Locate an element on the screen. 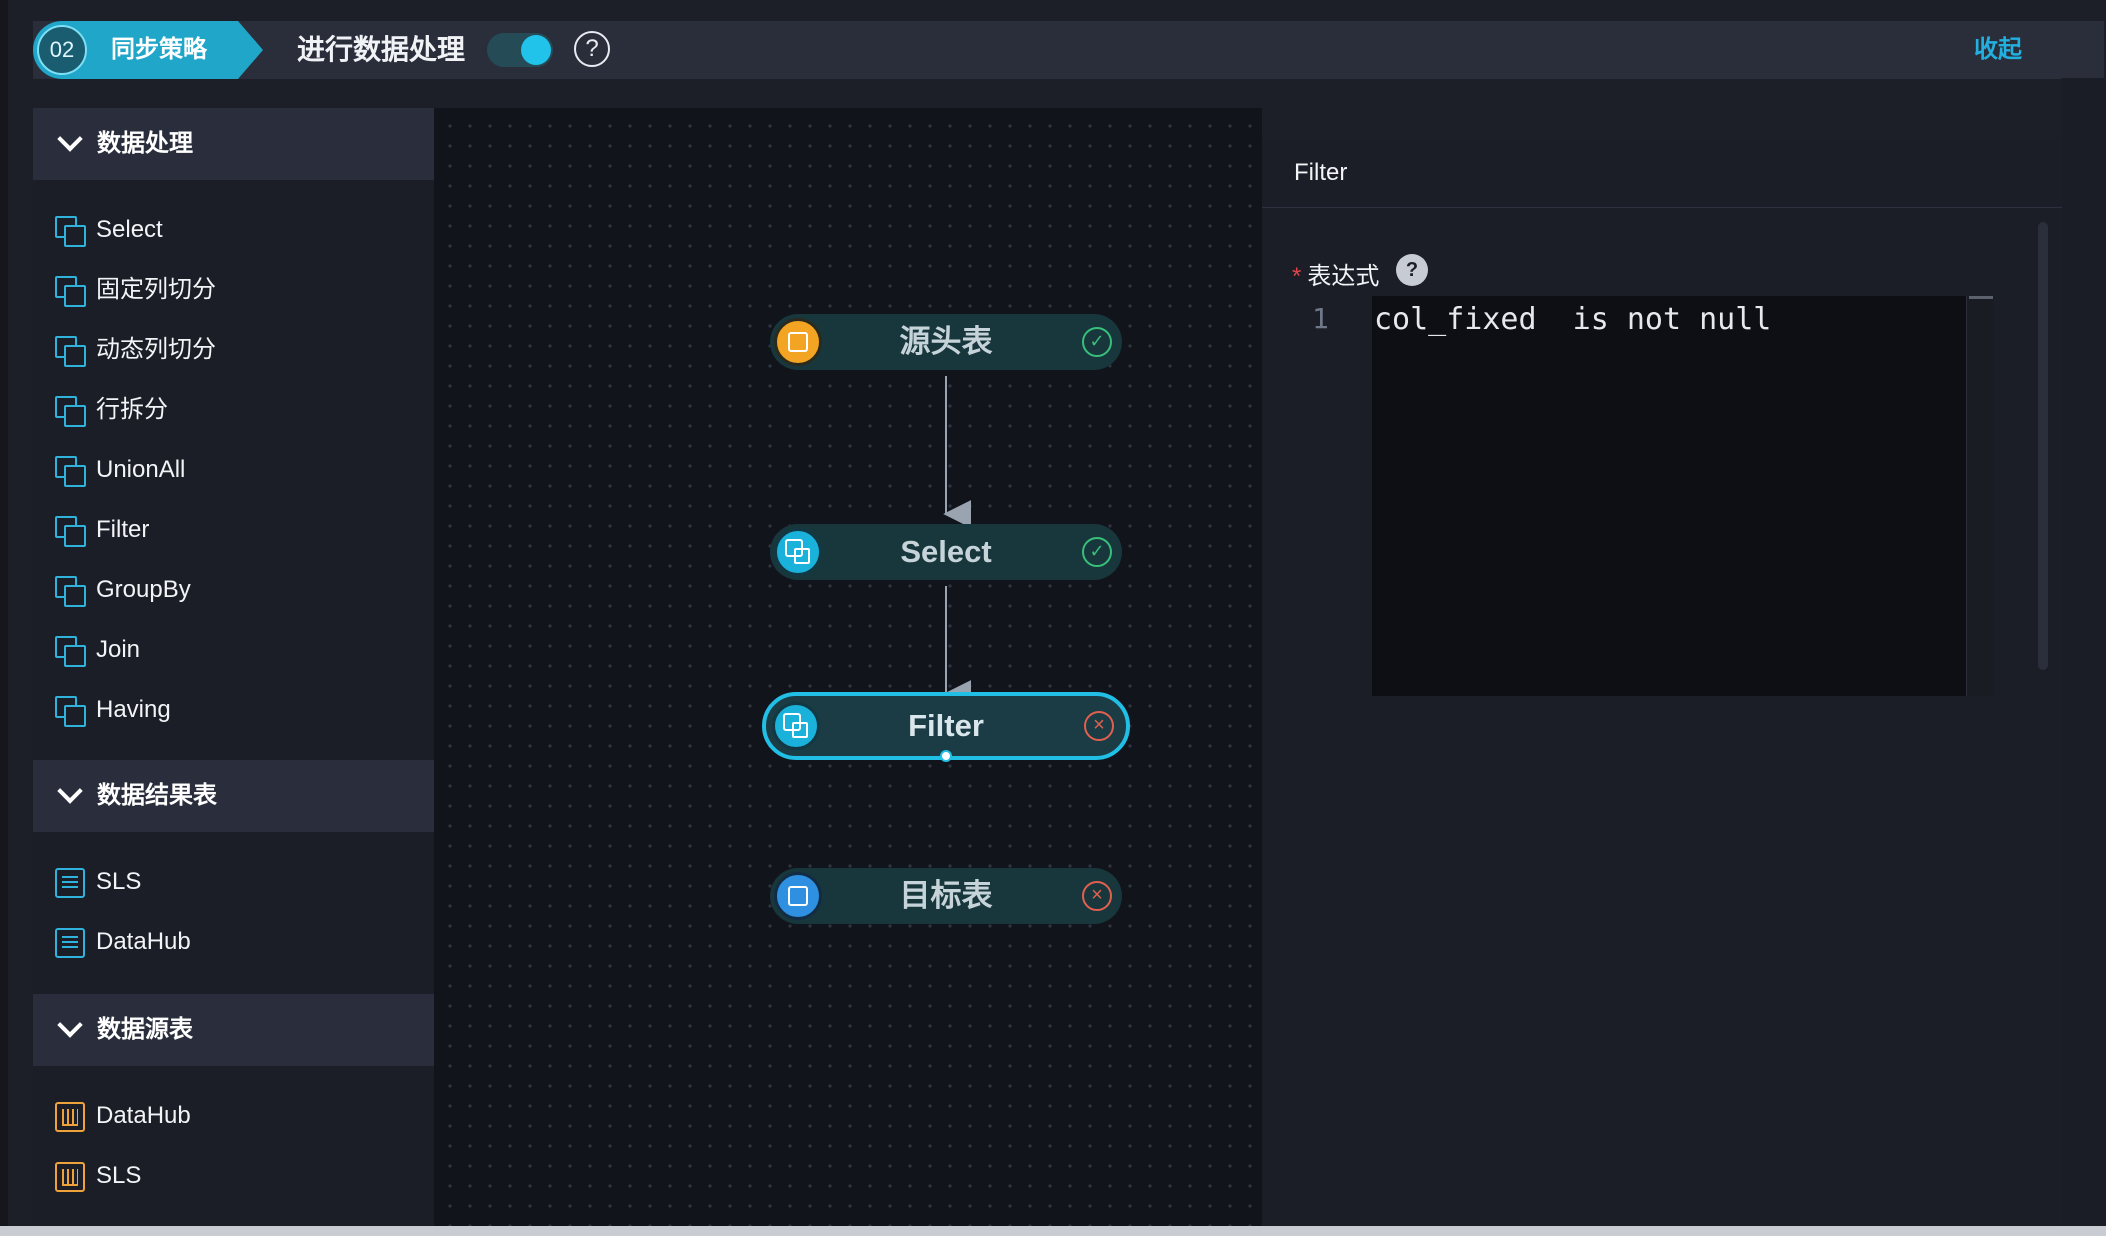 The width and height of the screenshot is (2106, 1236). required-mark: * is located at coordinates (1297, 276).